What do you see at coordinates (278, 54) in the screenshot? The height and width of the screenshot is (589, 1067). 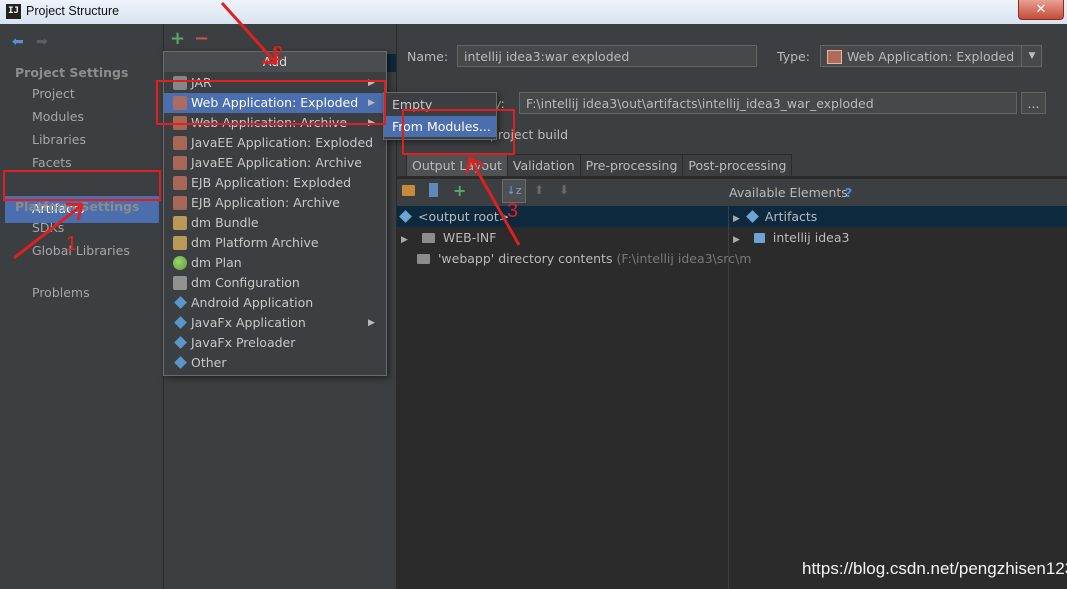 I see `annotation-label-2: 2` at bounding box center [278, 54].